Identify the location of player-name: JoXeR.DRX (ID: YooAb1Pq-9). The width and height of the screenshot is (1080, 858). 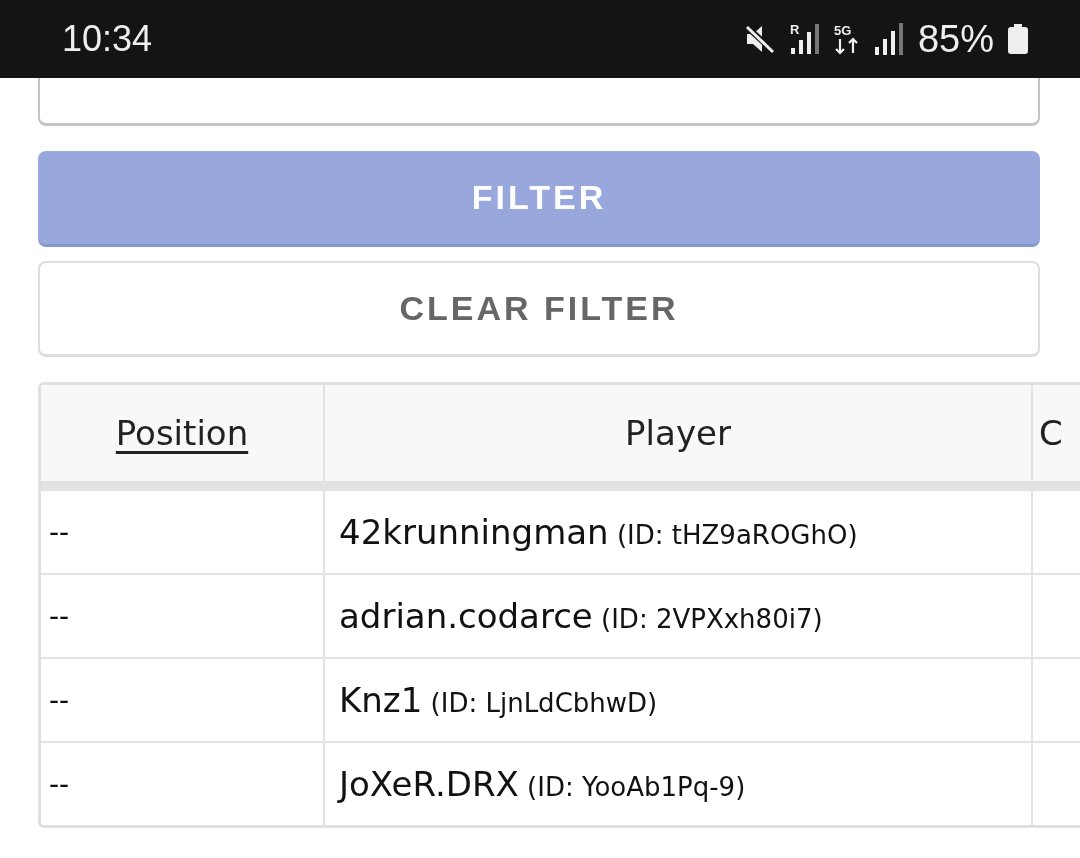
(542, 784).